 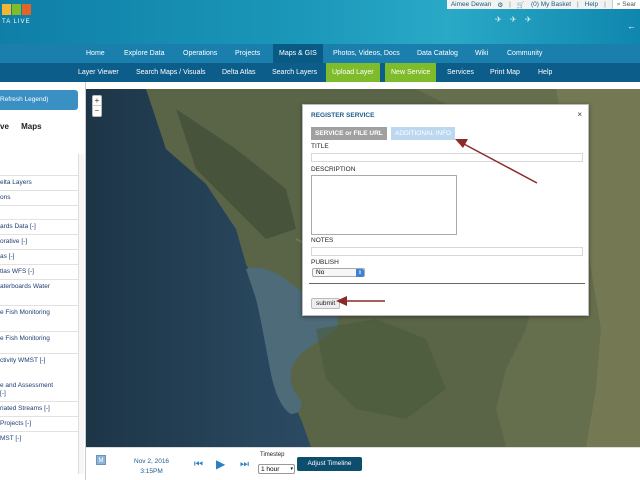 I want to click on layer-item: aterboards Water, so click(x=39, y=292).